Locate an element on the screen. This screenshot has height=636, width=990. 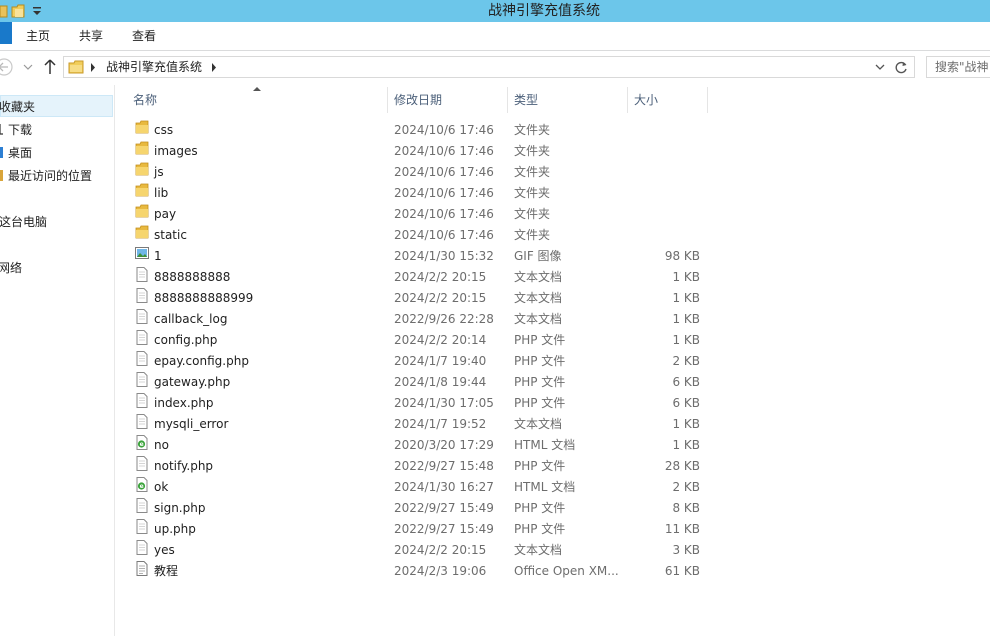
svg-text: e is located at coordinates (142, 486).